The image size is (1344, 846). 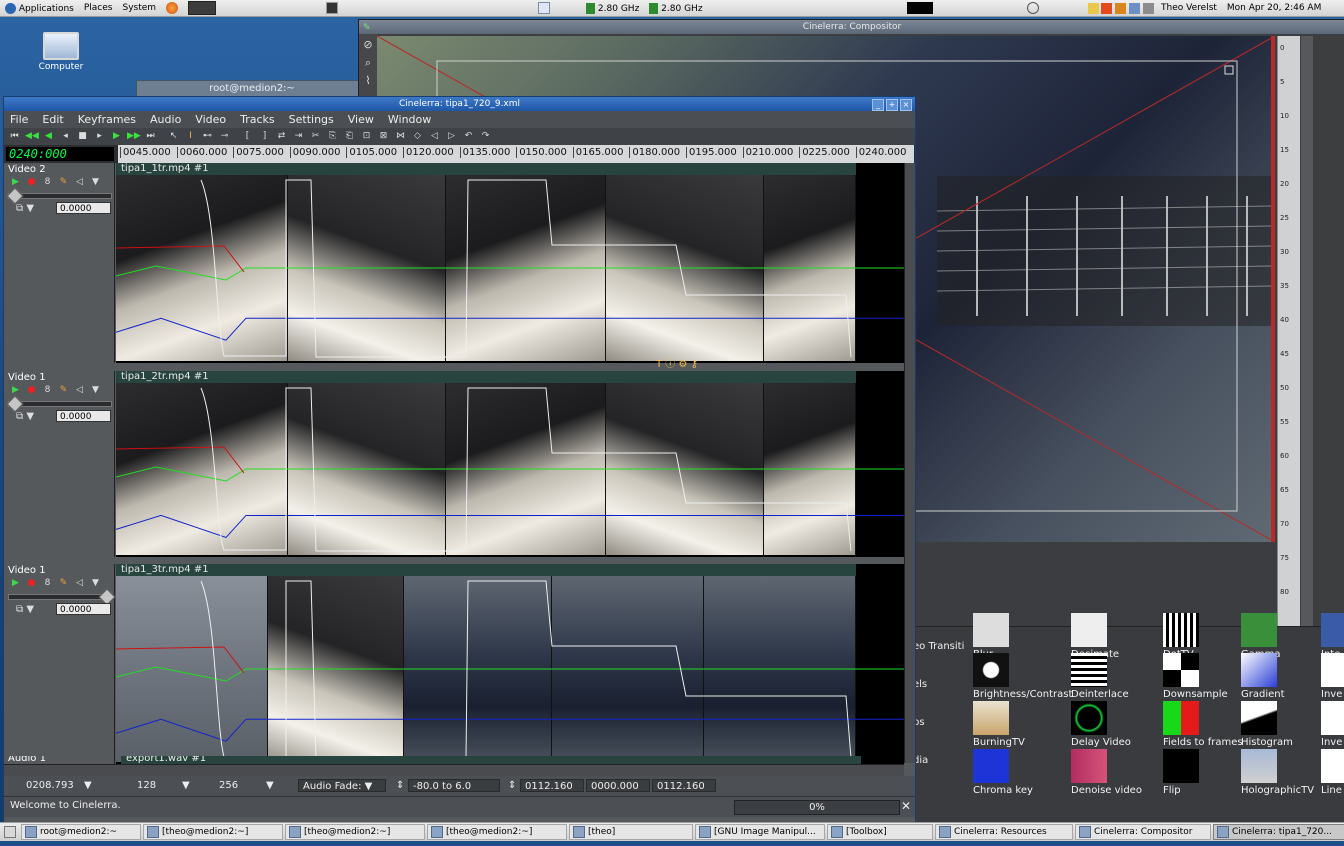 I want to click on projector-curve, so click(x=180, y=460).